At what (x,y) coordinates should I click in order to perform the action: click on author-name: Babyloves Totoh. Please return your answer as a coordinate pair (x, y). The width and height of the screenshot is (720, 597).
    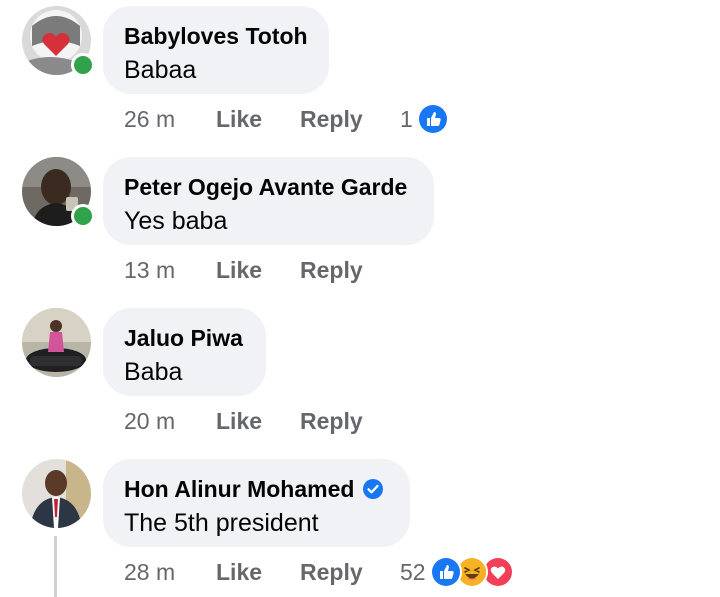
    Looking at the image, I should click on (216, 36).